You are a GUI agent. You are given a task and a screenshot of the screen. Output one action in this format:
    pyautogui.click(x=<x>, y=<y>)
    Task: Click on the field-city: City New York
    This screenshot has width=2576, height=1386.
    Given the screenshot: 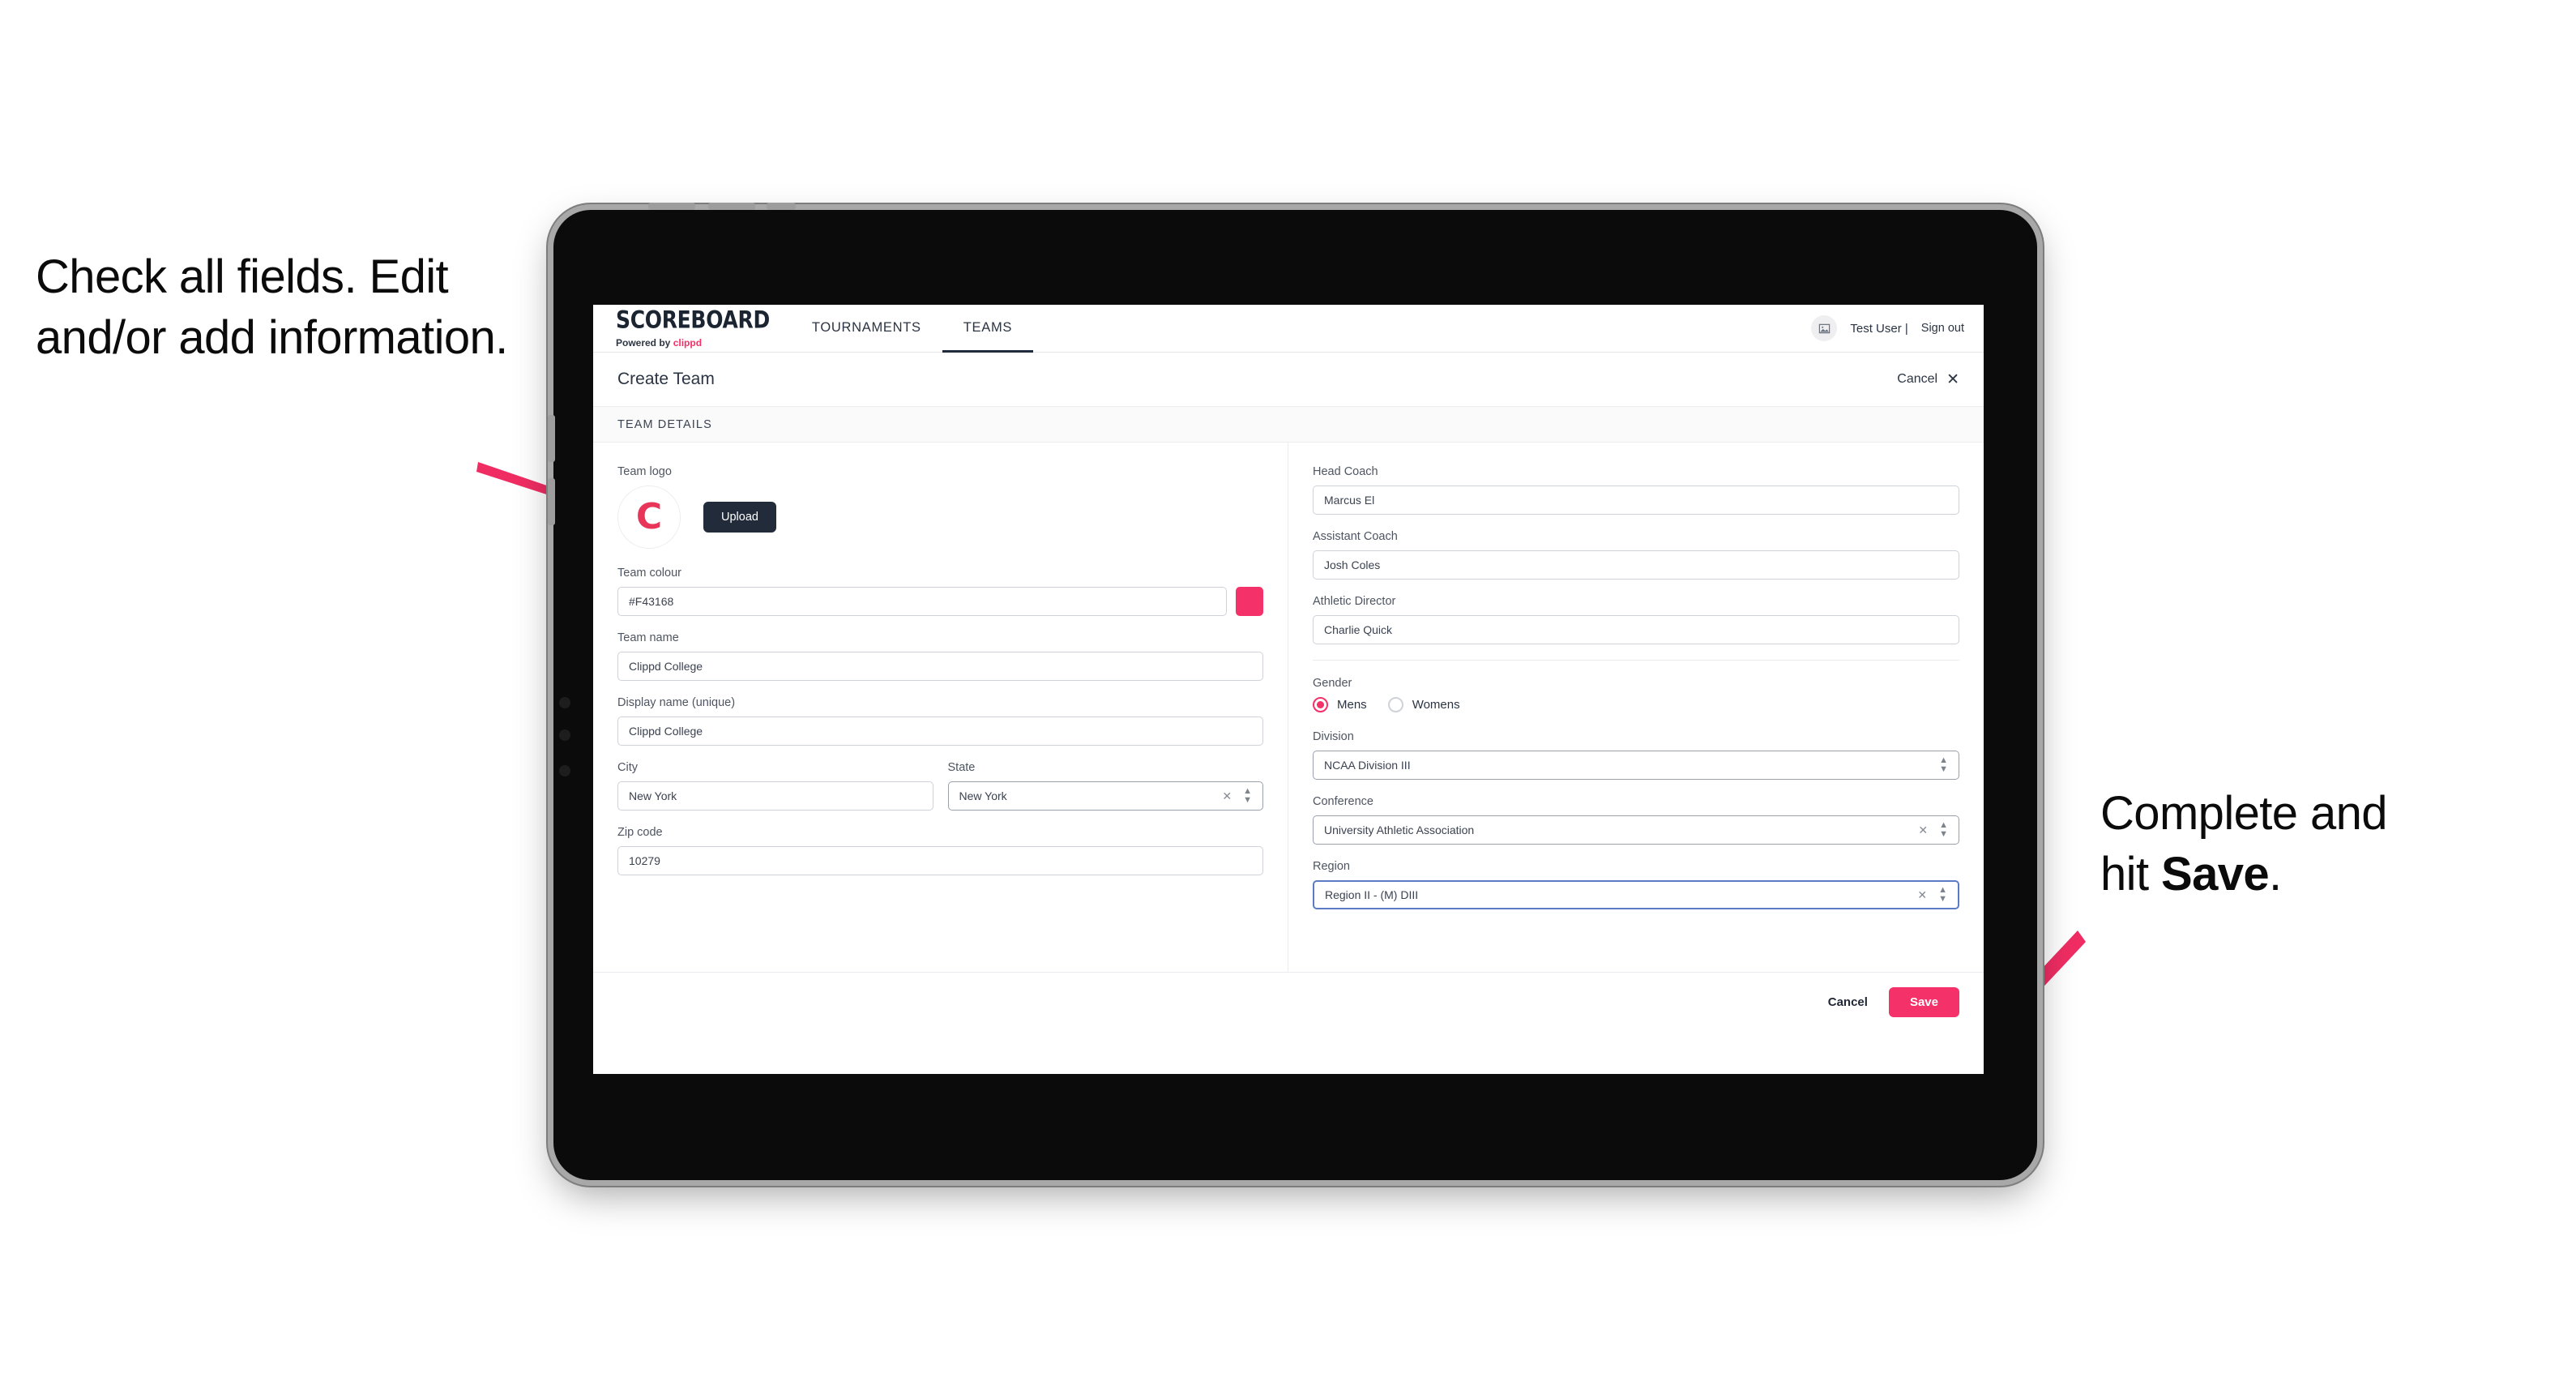 What is the action you would take?
    pyautogui.click(x=775, y=786)
    